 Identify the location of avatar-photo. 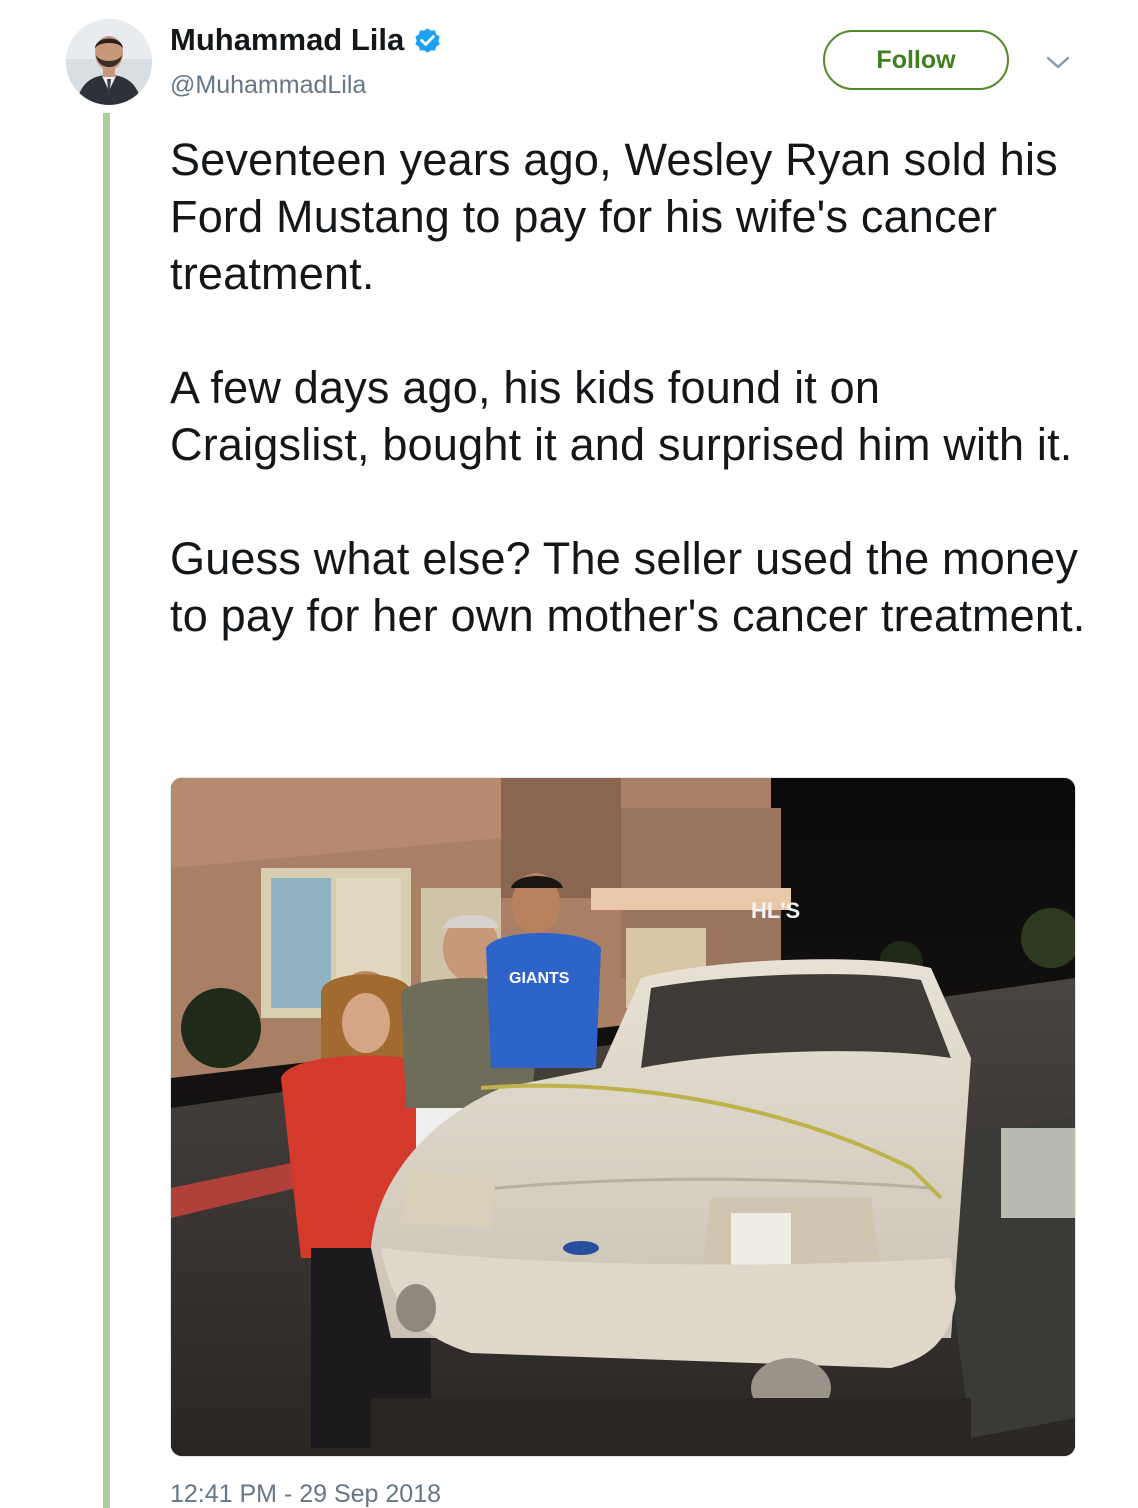
(109, 62).